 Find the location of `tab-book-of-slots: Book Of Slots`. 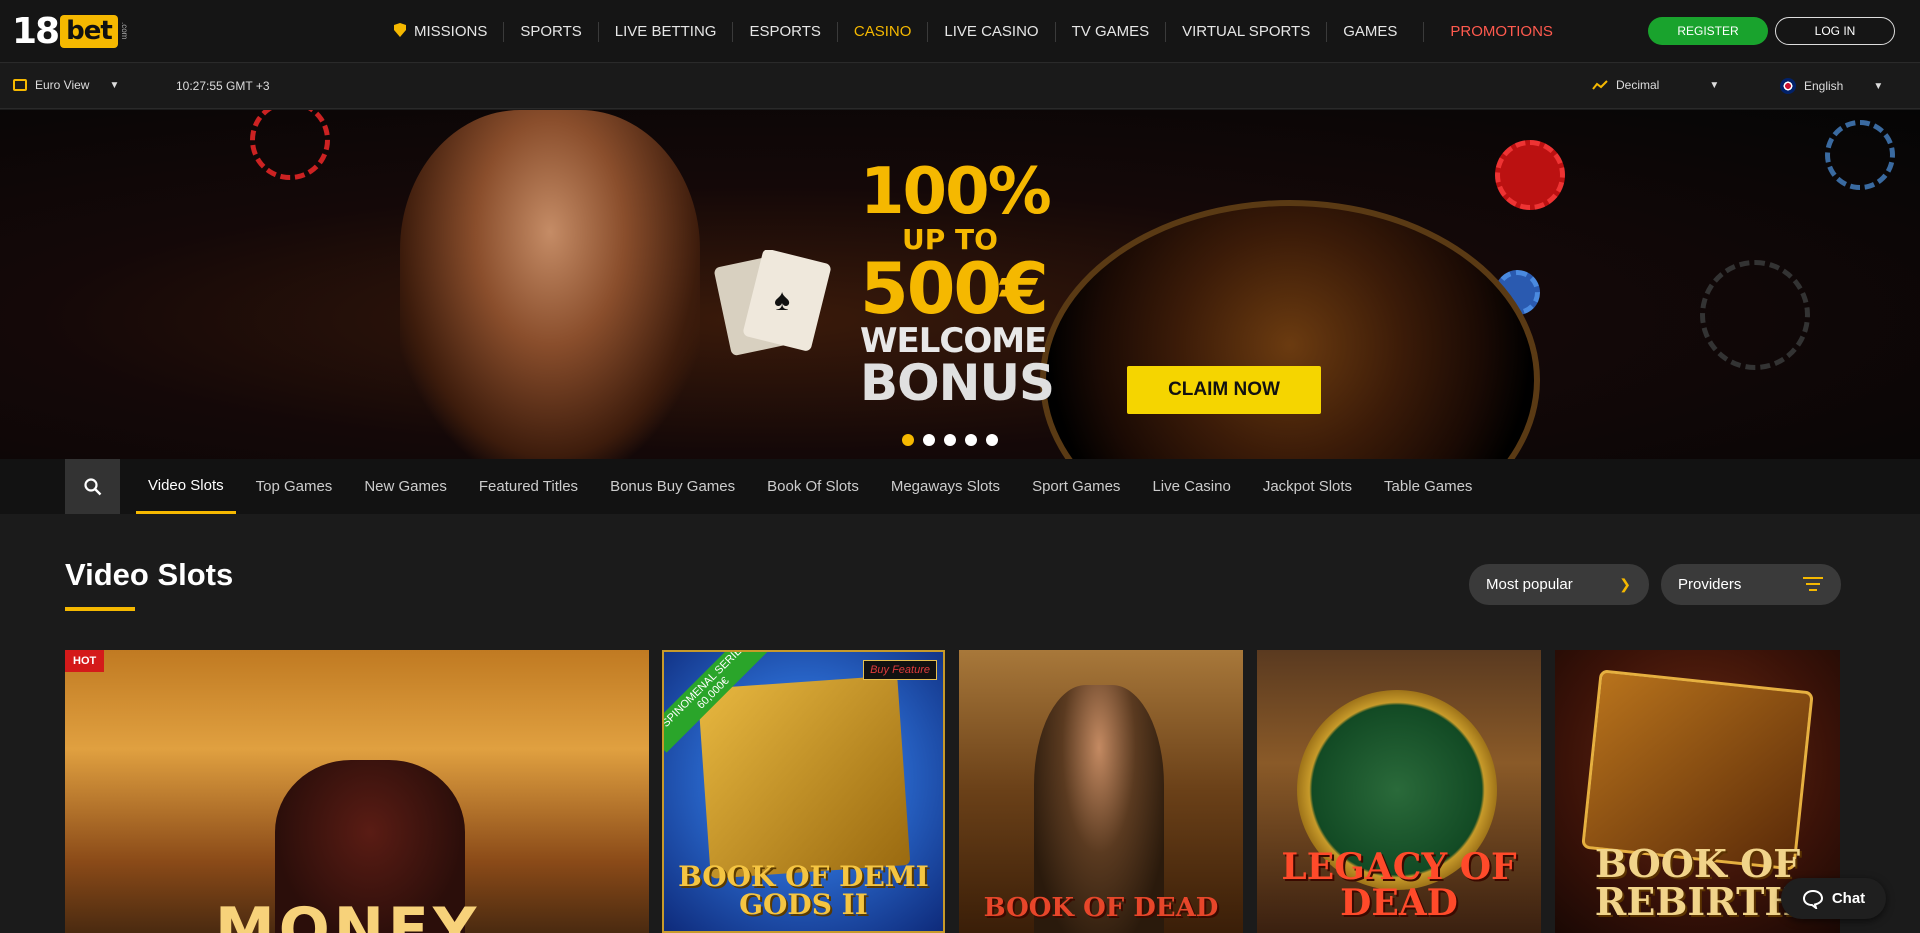

tab-book-of-slots: Book Of Slots is located at coordinates (813, 486).